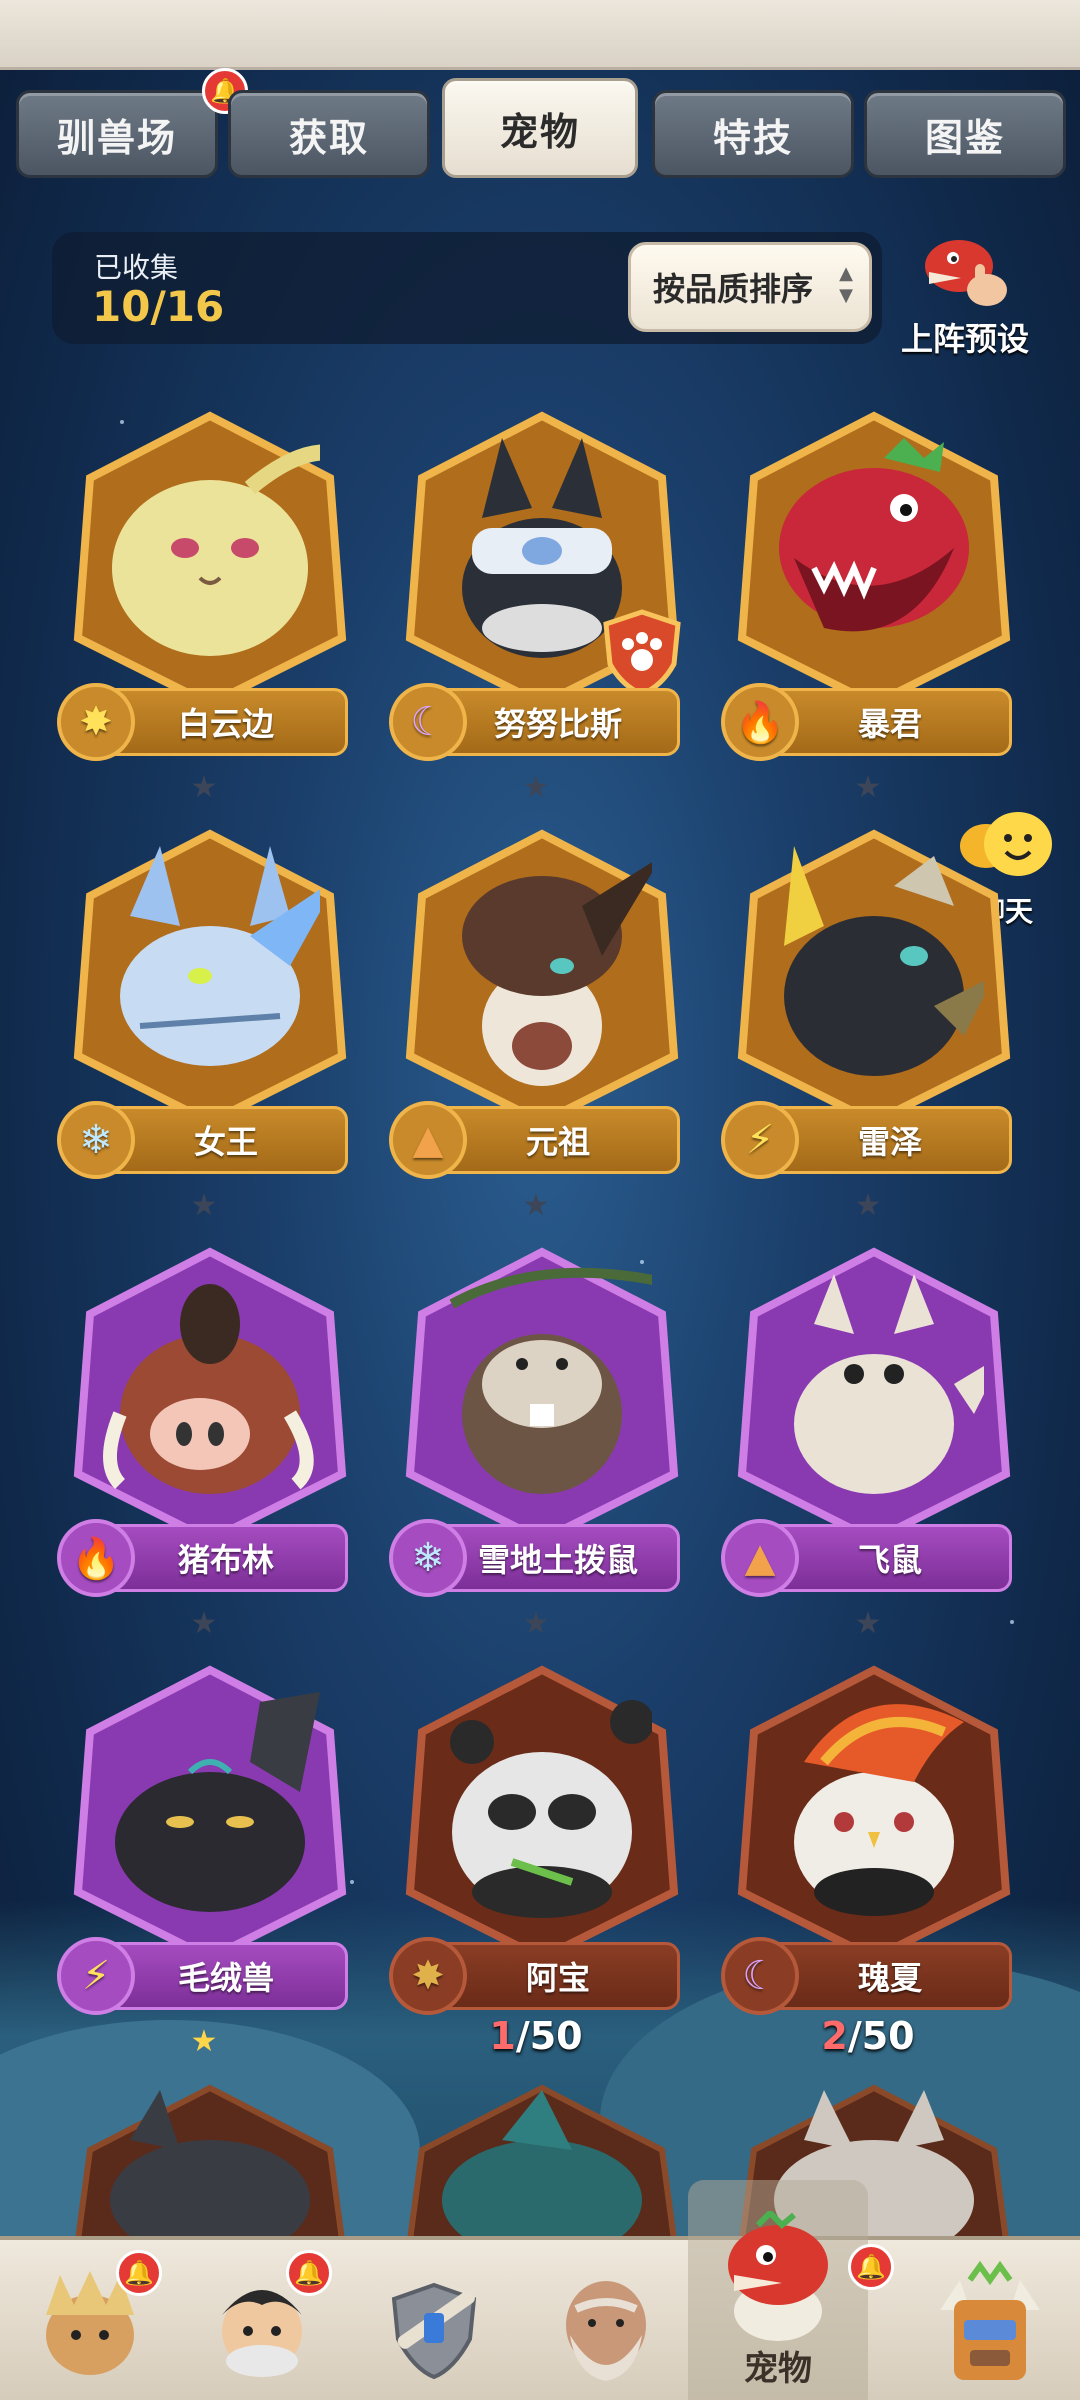 Image resolution: width=1080 pixels, height=2400 pixels. I want to click on pet-name-bar: ✸ 白云边, so click(202, 722).